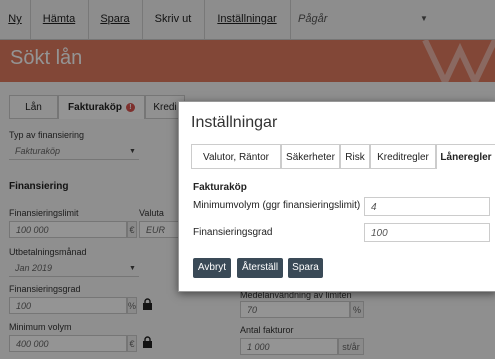 Image resolution: width=495 pixels, height=359 pixels. I want to click on tab-loan-rules: Låneregler, so click(465, 156).